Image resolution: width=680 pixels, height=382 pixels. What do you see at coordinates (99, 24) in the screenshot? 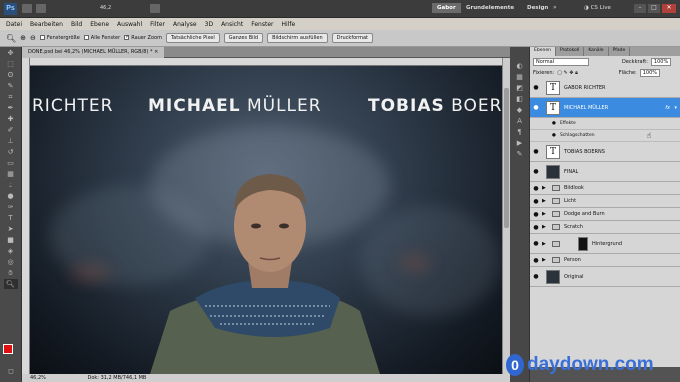
I see `menu-ebene: Ebene` at bounding box center [99, 24].